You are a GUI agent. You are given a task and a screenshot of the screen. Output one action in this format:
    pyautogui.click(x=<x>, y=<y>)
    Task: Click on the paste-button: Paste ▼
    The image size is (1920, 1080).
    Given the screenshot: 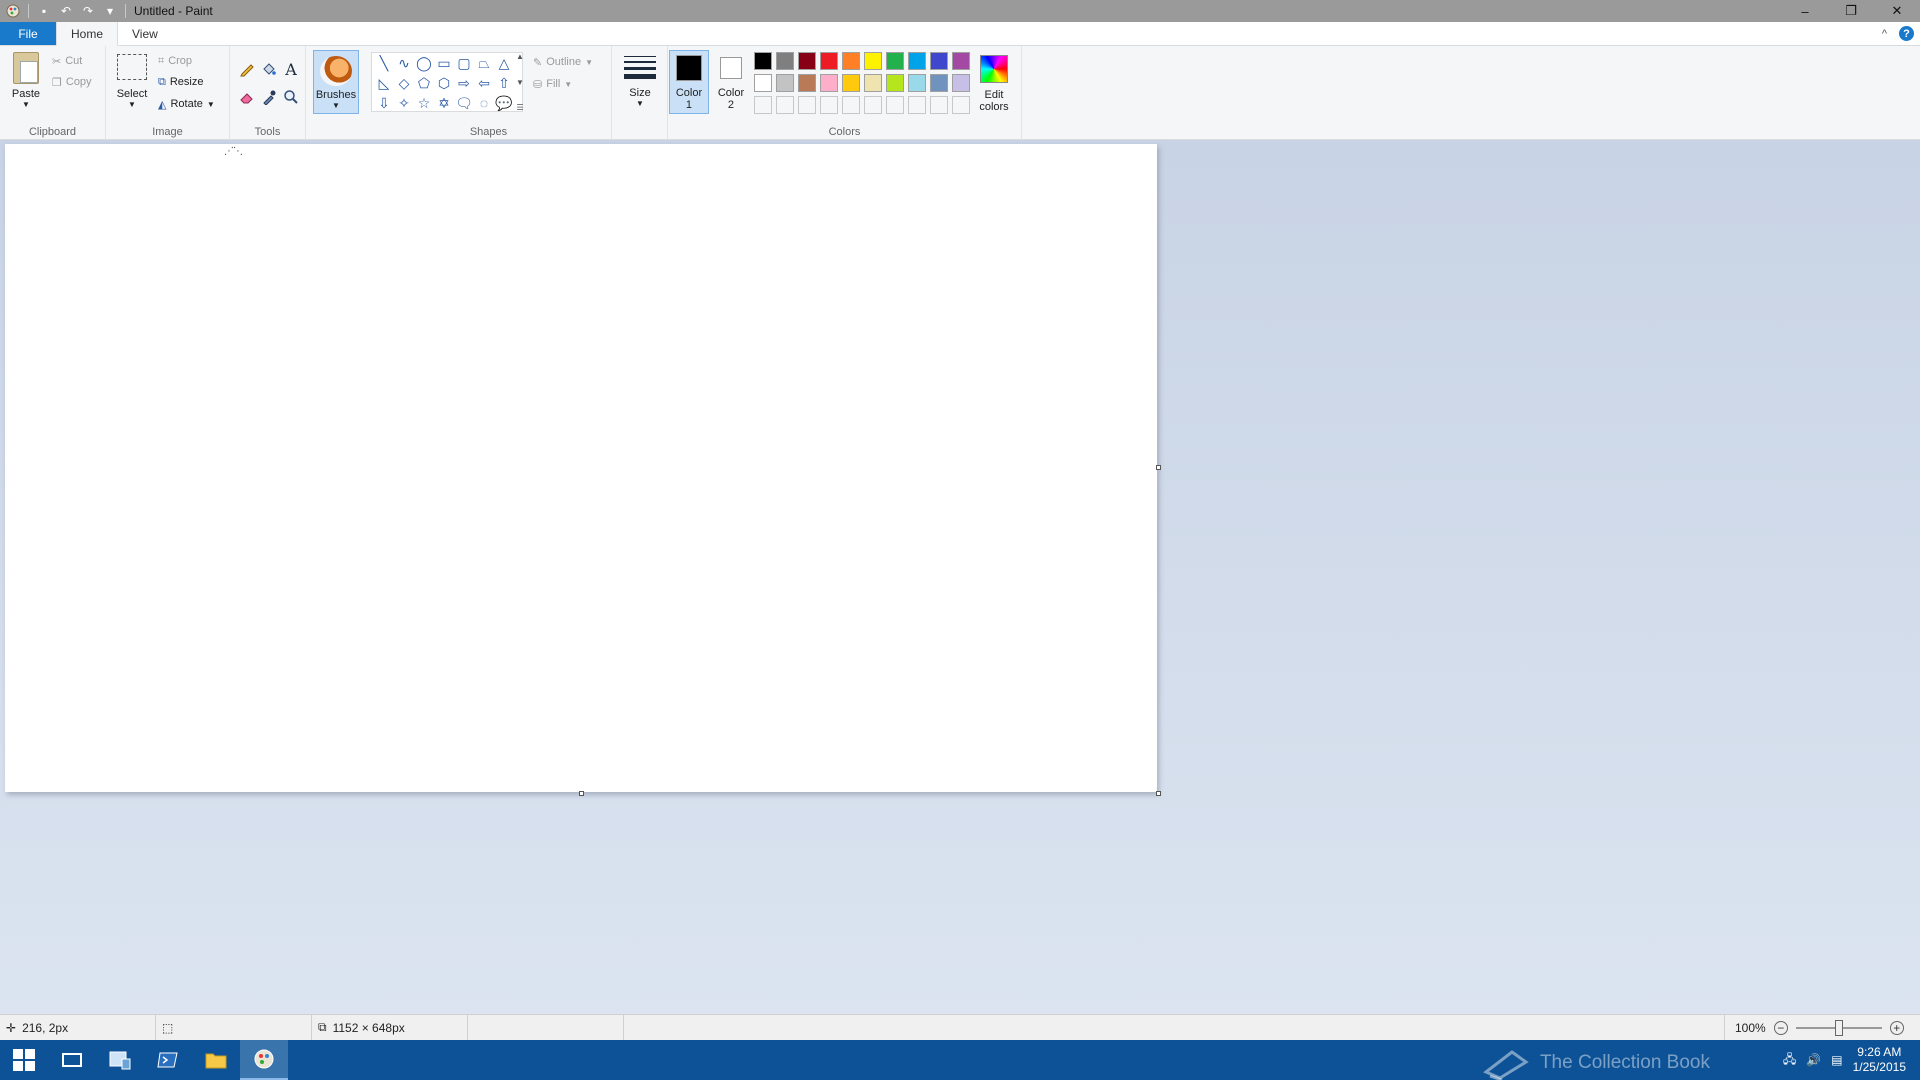 What is the action you would take?
    pyautogui.click(x=26, y=80)
    